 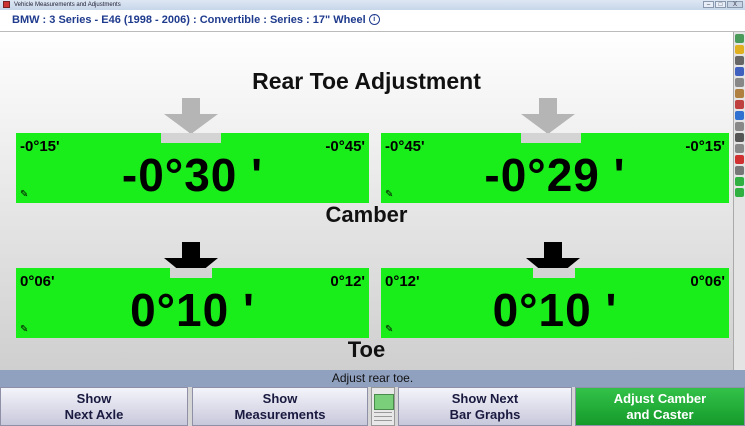 I want to click on info-icon: i, so click(x=374, y=19).